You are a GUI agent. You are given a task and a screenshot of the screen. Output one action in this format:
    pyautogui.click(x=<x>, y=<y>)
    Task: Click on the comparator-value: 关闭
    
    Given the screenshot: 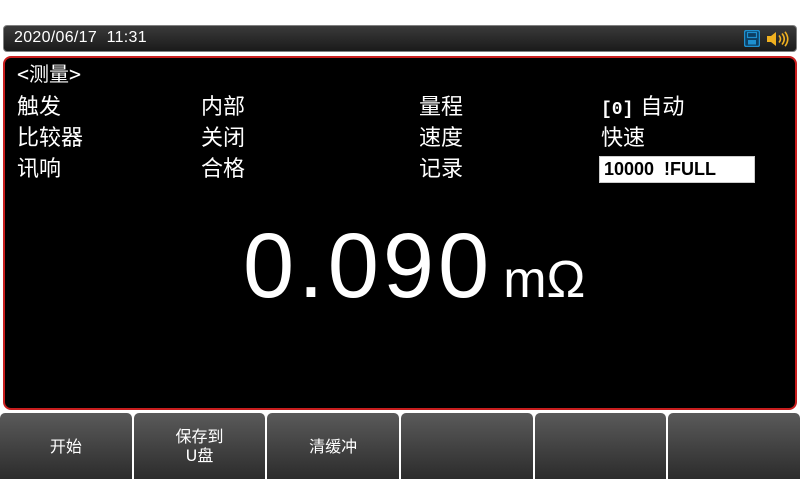 What is the action you would take?
    pyautogui.click(x=223, y=139)
    